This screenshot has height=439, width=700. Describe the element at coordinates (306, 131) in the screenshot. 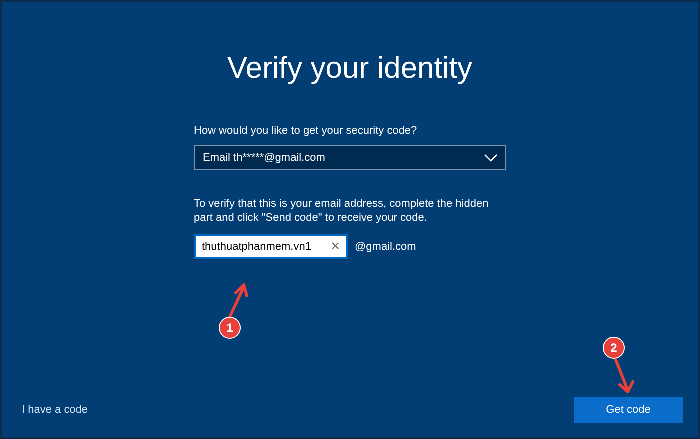

I see `question-label: How would you like to get your security code?` at that location.